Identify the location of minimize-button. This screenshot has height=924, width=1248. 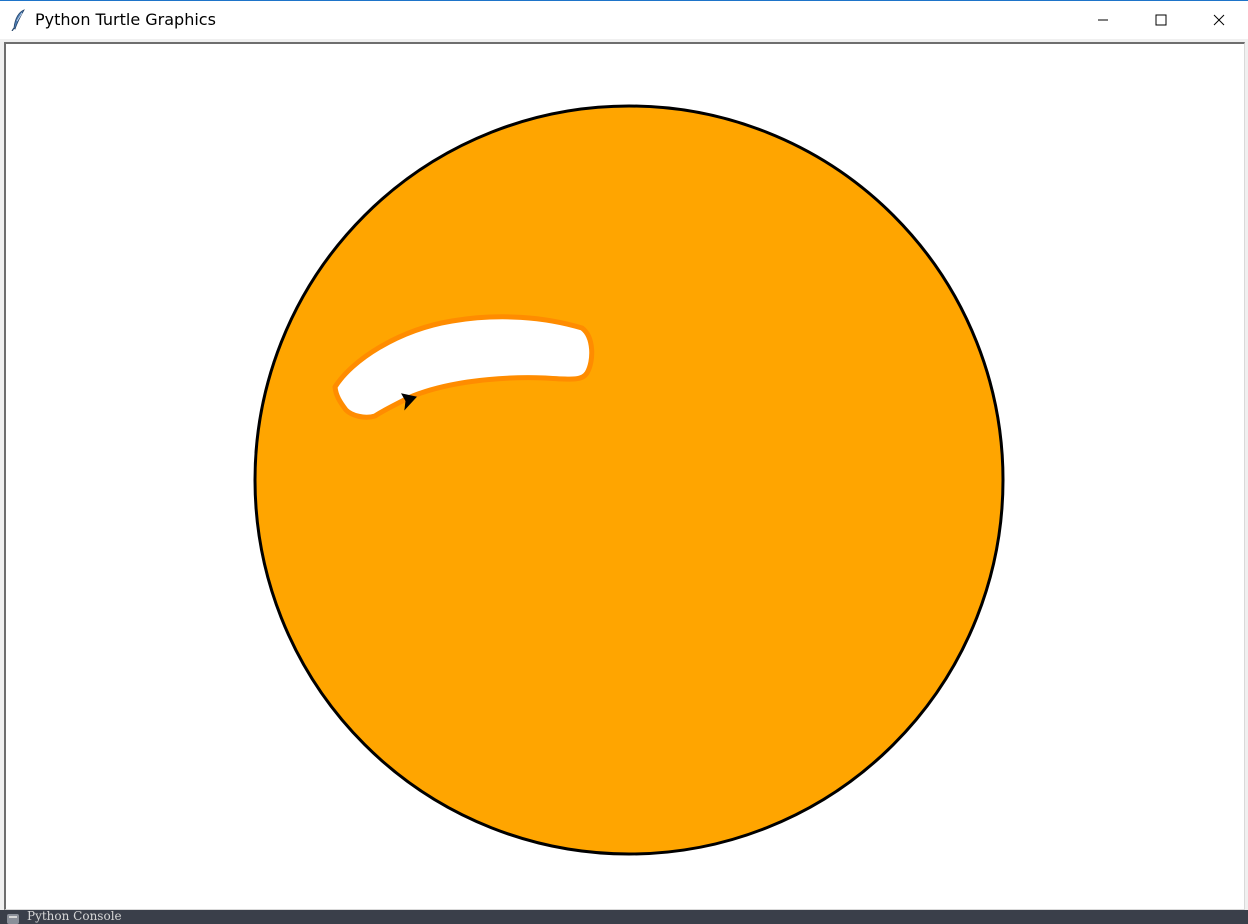
(1103, 20).